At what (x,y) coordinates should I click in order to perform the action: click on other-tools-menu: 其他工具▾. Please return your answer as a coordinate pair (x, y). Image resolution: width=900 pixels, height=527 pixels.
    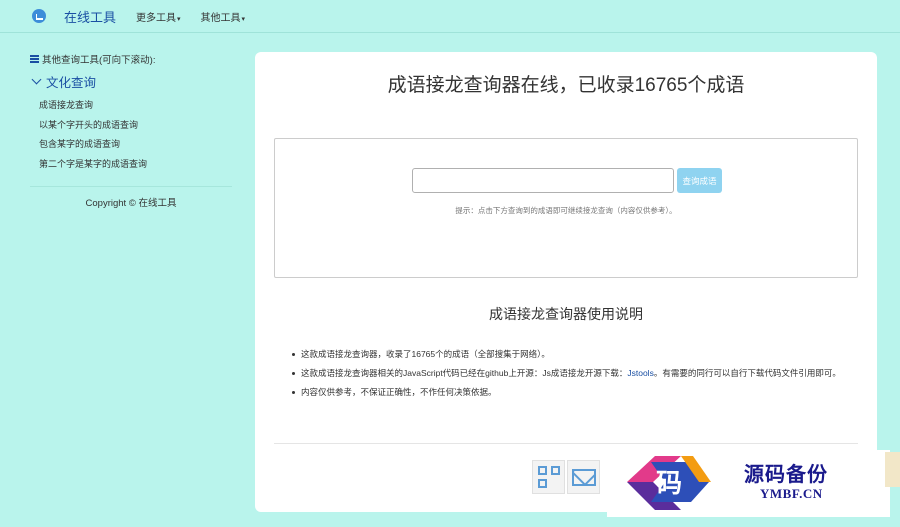
    Looking at the image, I should click on (223, 16).